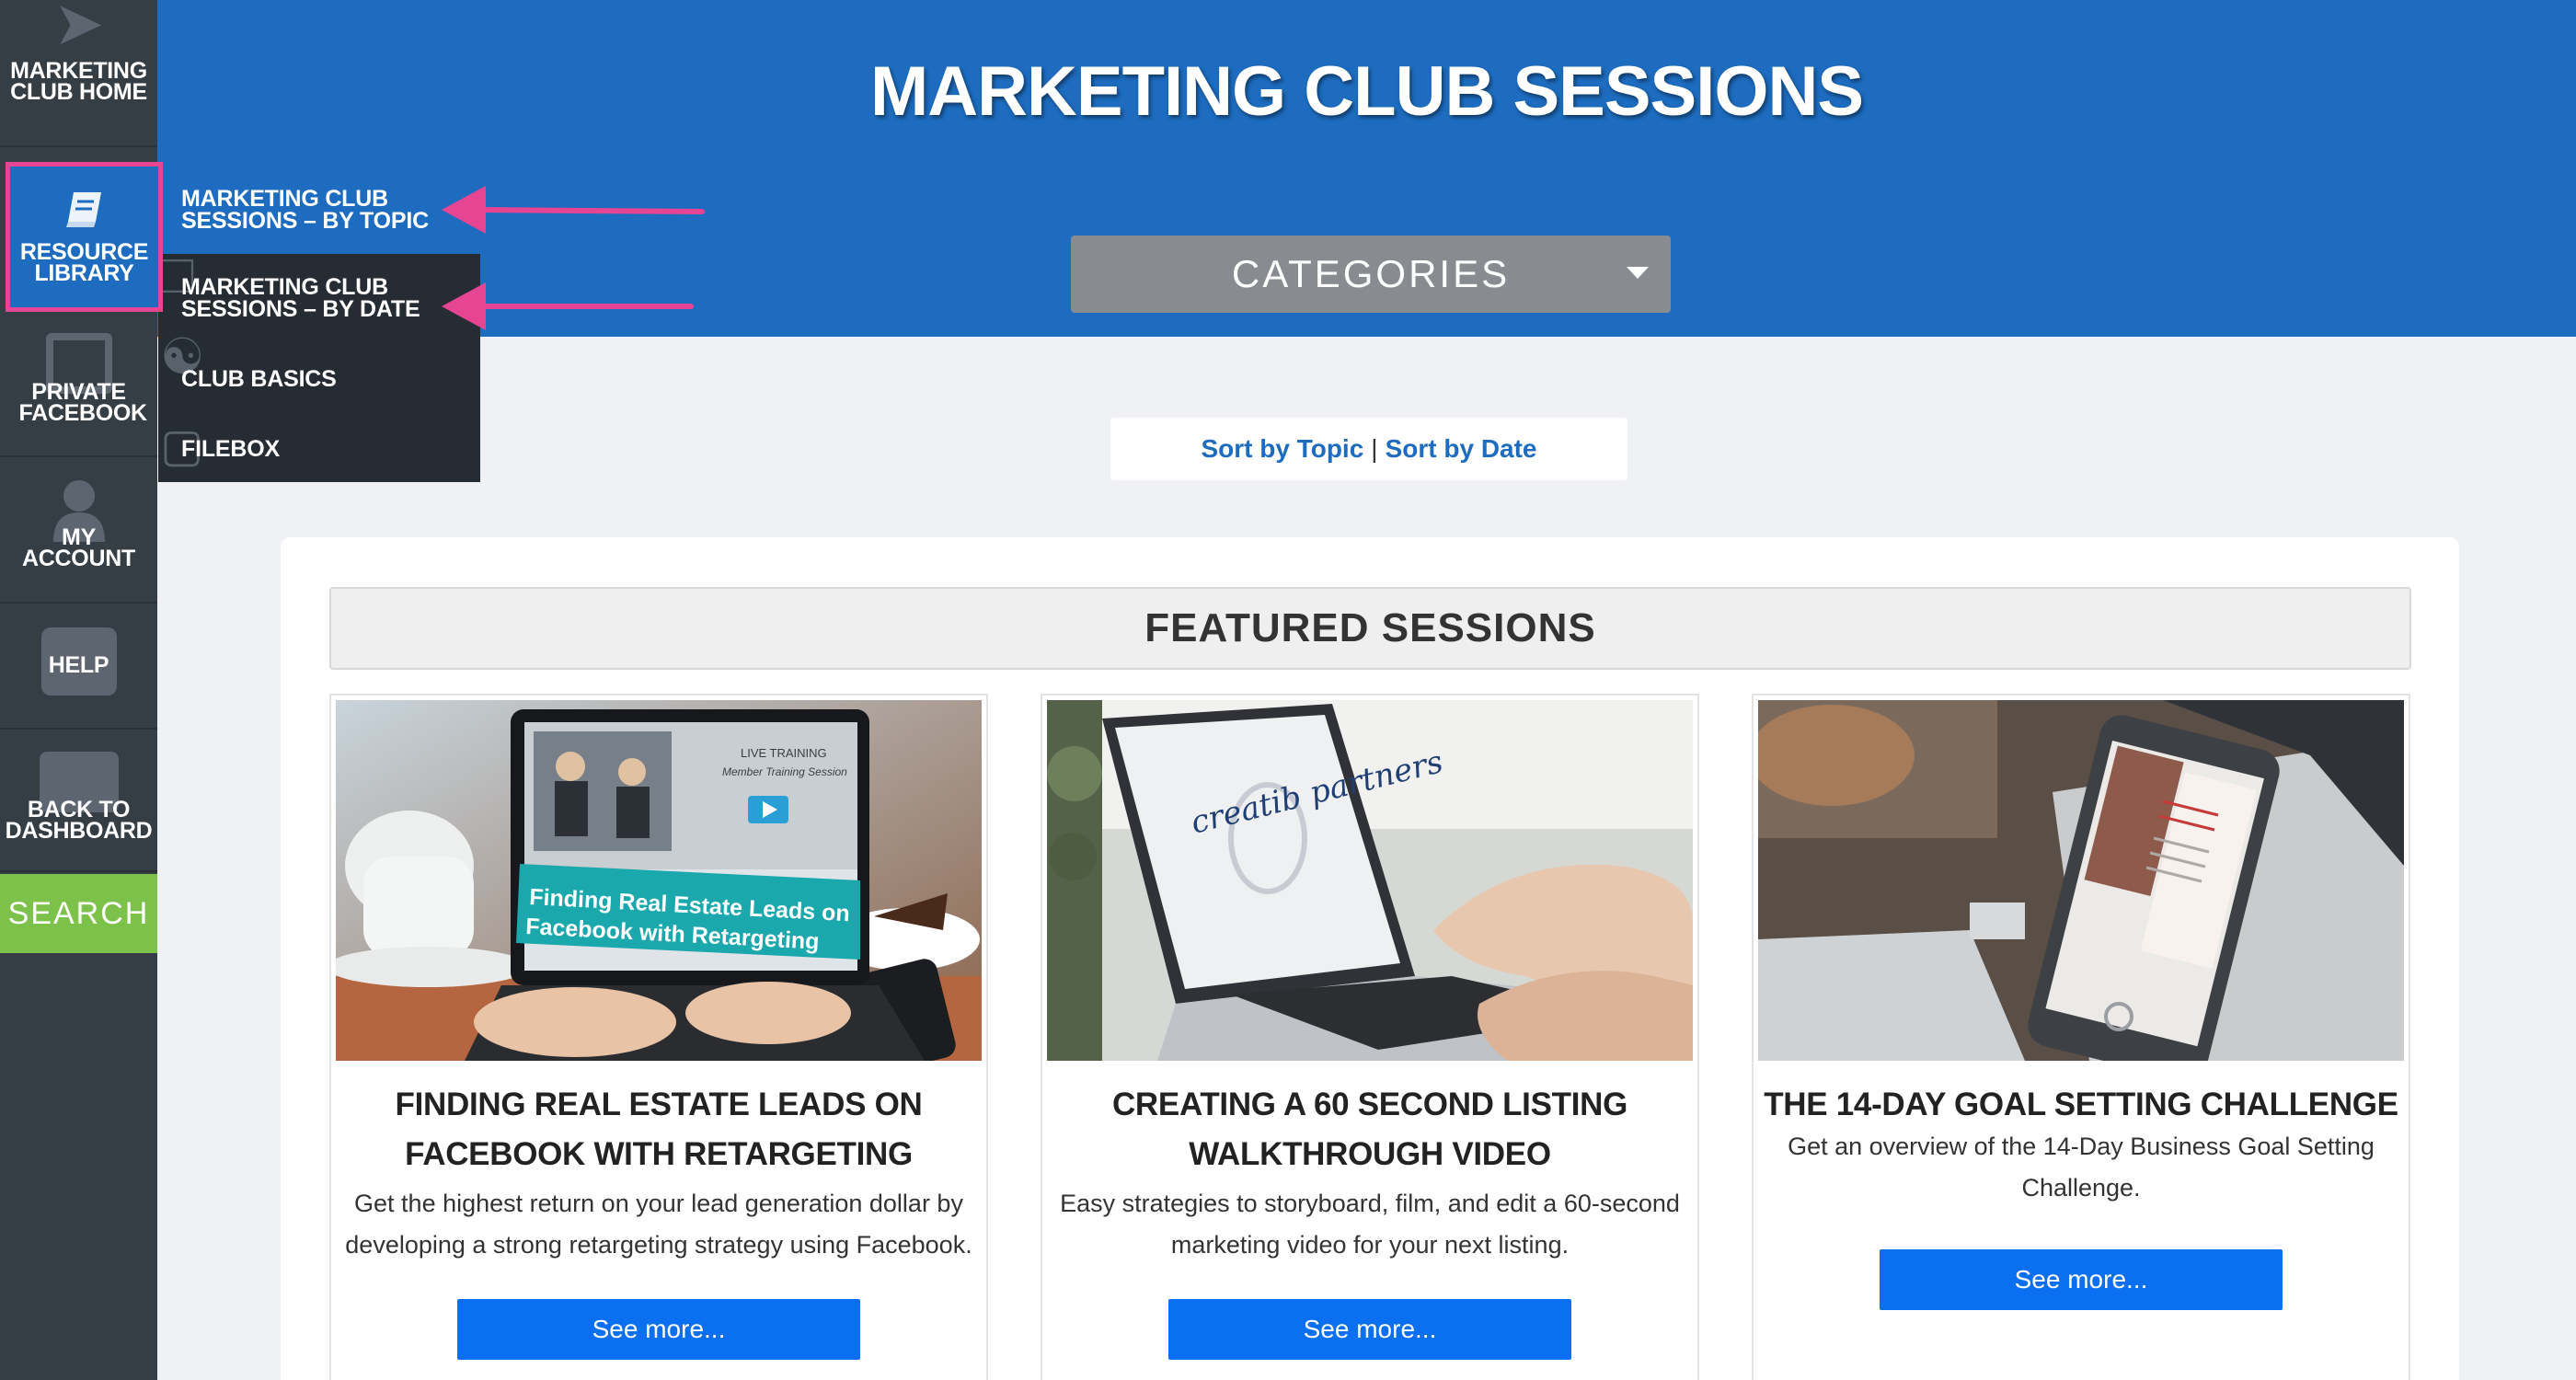 The width and height of the screenshot is (2576, 1380). What do you see at coordinates (78, 28) in the screenshot?
I see `paper-plane-icon: ➤` at bounding box center [78, 28].